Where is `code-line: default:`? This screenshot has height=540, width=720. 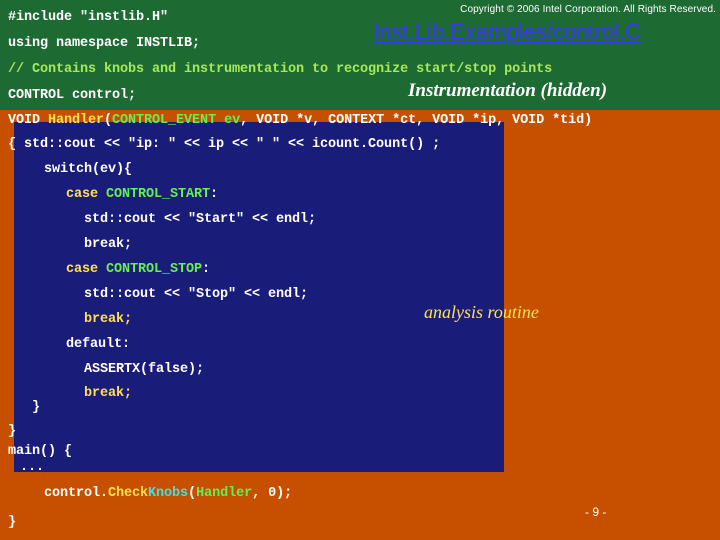 code-line: default: is located at coordinates (98, 344).